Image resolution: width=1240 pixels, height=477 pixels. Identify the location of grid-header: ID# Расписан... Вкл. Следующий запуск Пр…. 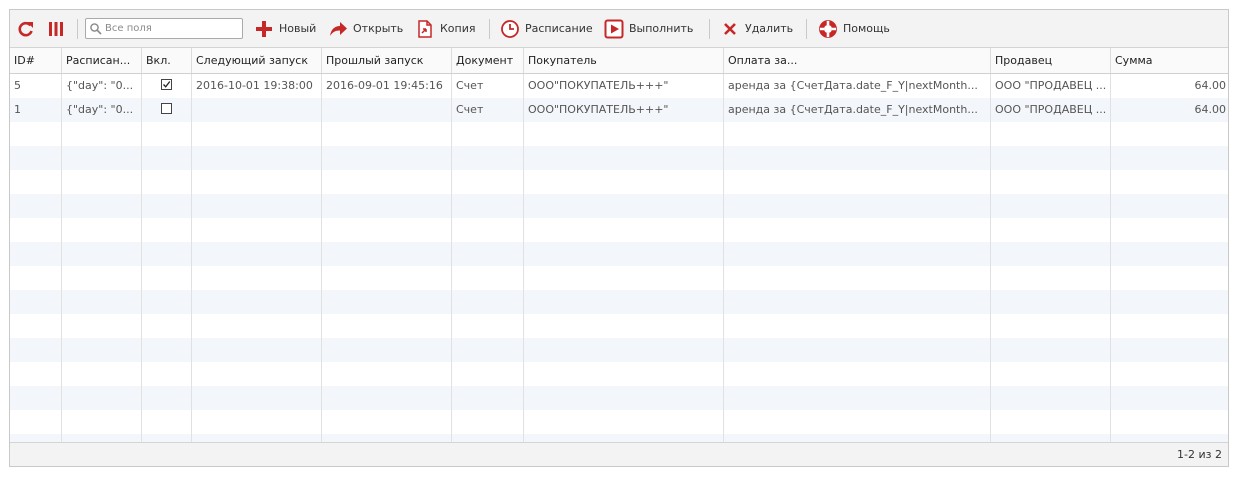
(619, 61).